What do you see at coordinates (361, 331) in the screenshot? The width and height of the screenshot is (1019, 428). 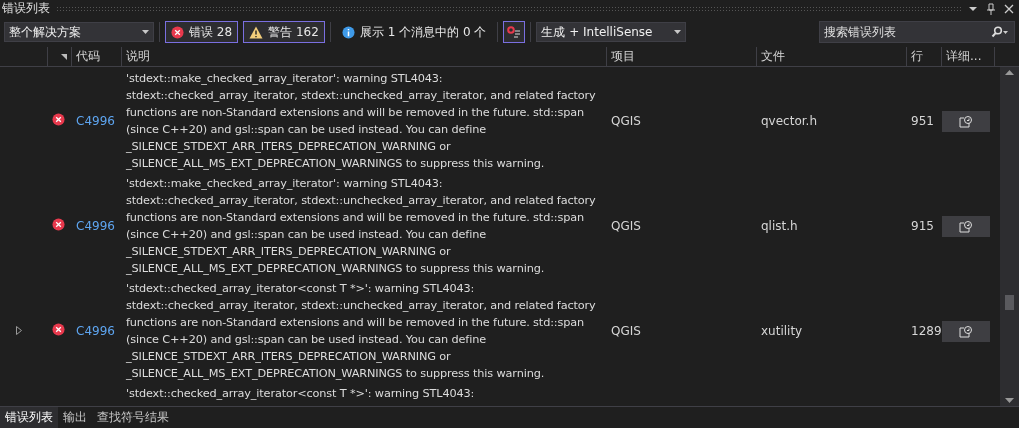 I see `description-text: 'stdext::checked_array_iterator<const T *>': warning STL4043: stdext::checked_array_iterator, stdext::unchecked_array_iterator, and related factory functions are non-Standard extensions and will be removed in the future. std::span (since C++20) and gsl::span can be used instead. You can define _SILENCE_STDEXT_ARR_ITERS_DEPRECATION_WARNING or _SILENCE_ALL_MS_EXT_DEPRECATION_WARNINGS to suppress this warning.` at bounding box center [361, 331].